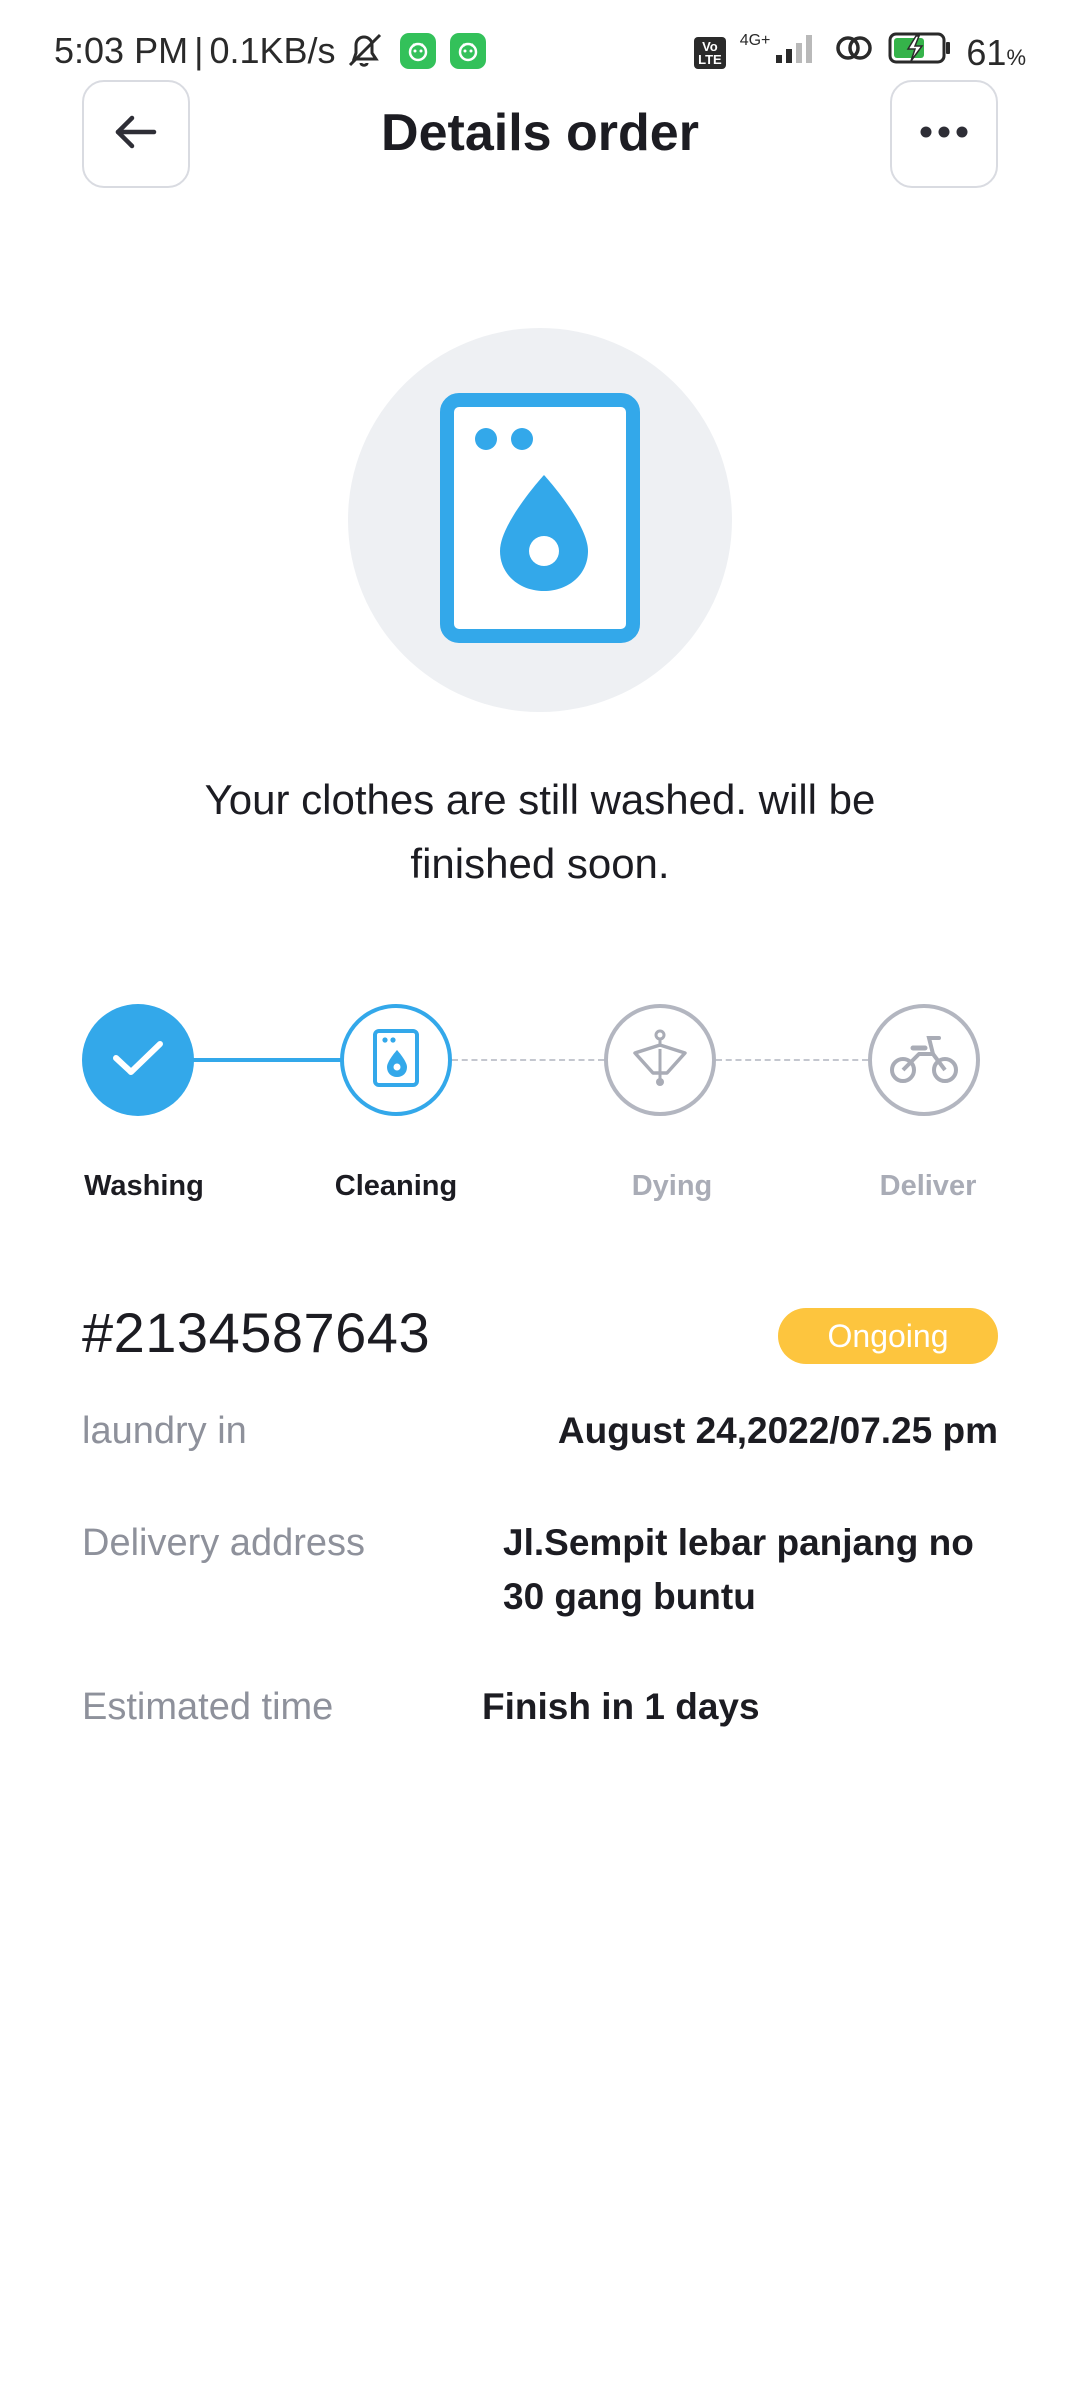 This screenshot has width=1080, height=2400. I want to click on motorbike-icon, so click(924, 1060).